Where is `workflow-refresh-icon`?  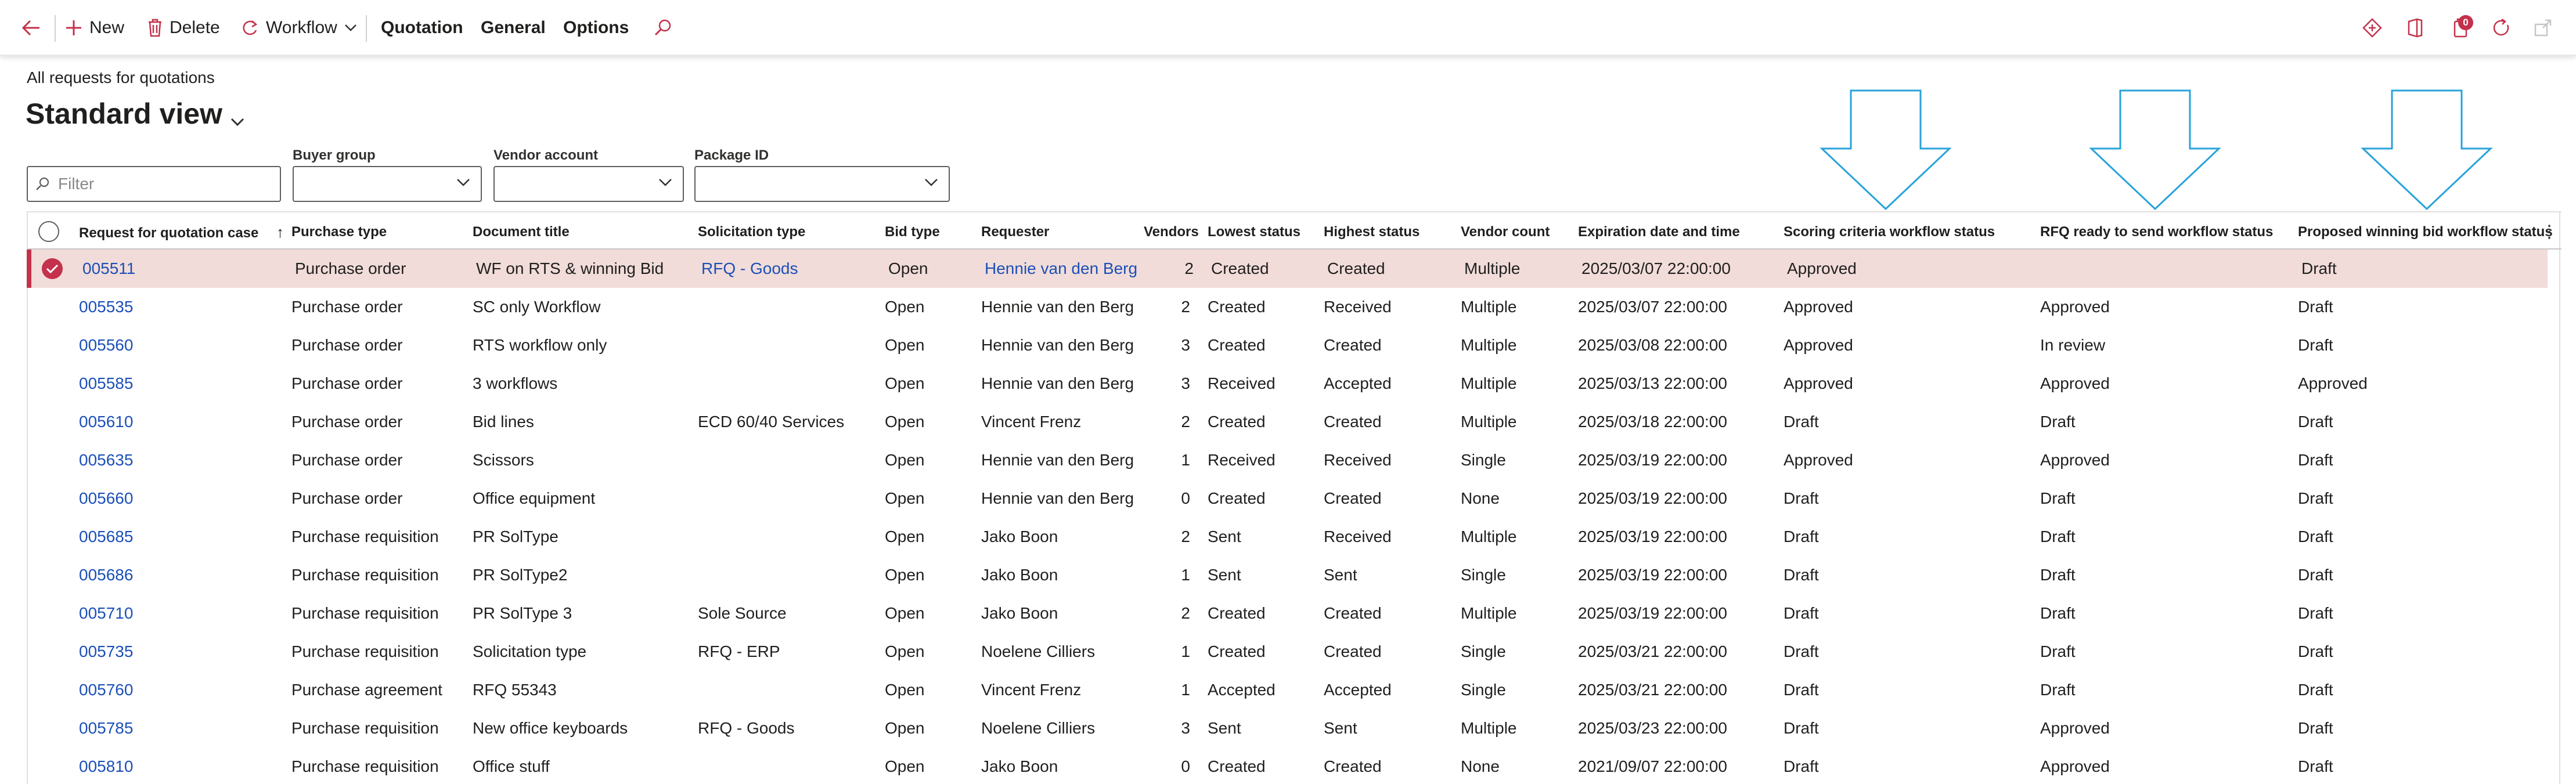
workflow-refresh-icon is located at coordinates (249, 28).